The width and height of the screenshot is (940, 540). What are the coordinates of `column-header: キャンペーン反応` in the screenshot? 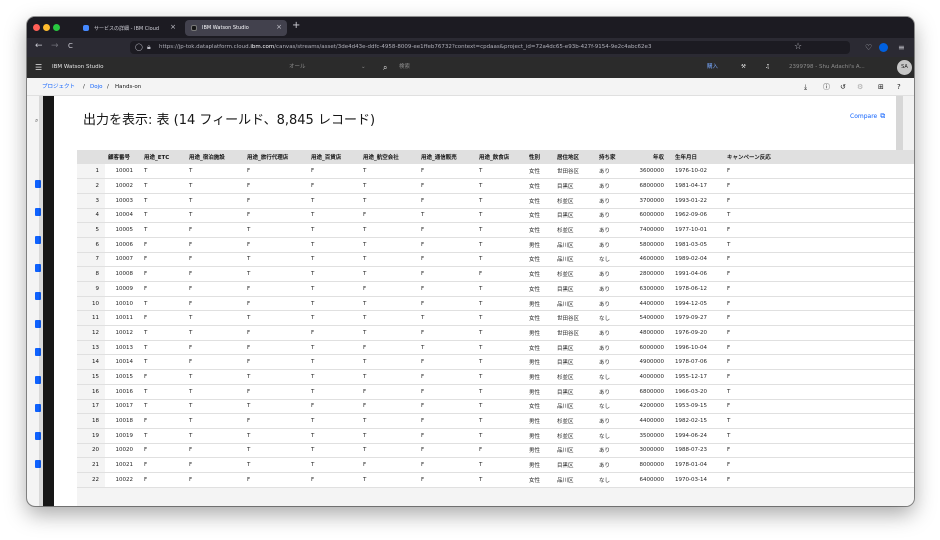 It's located at (819, 157).